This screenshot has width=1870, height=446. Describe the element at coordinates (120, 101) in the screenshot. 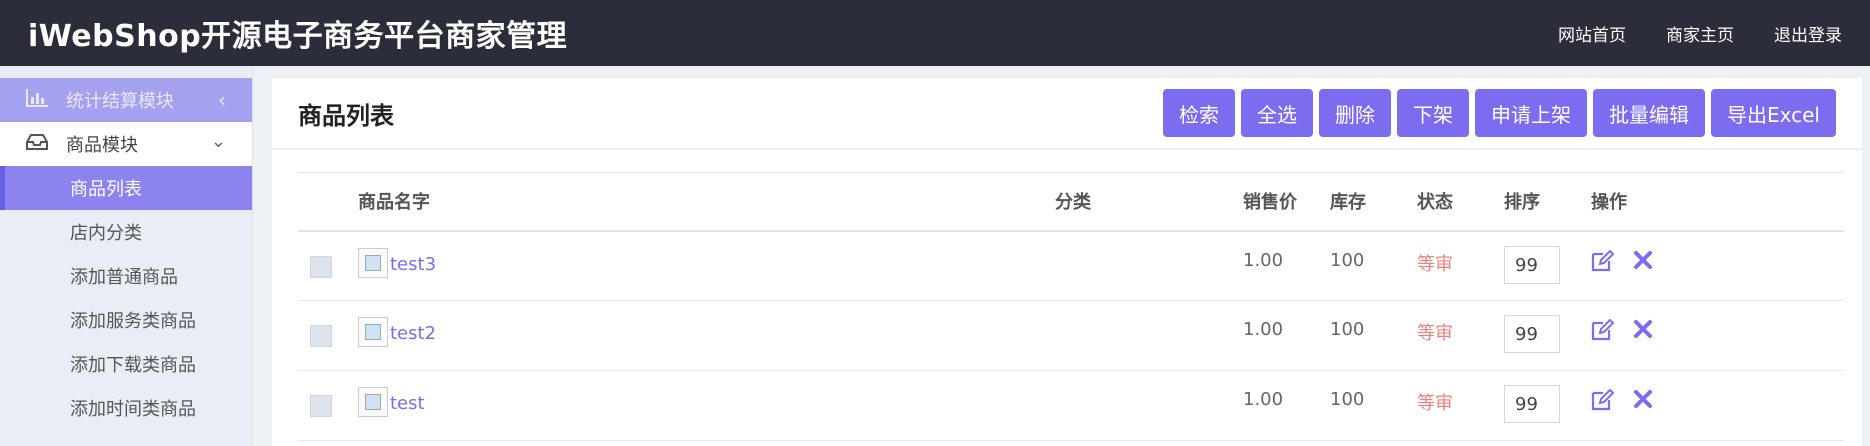

I see `sidebar-item-label: 统计结算模块` at that location.